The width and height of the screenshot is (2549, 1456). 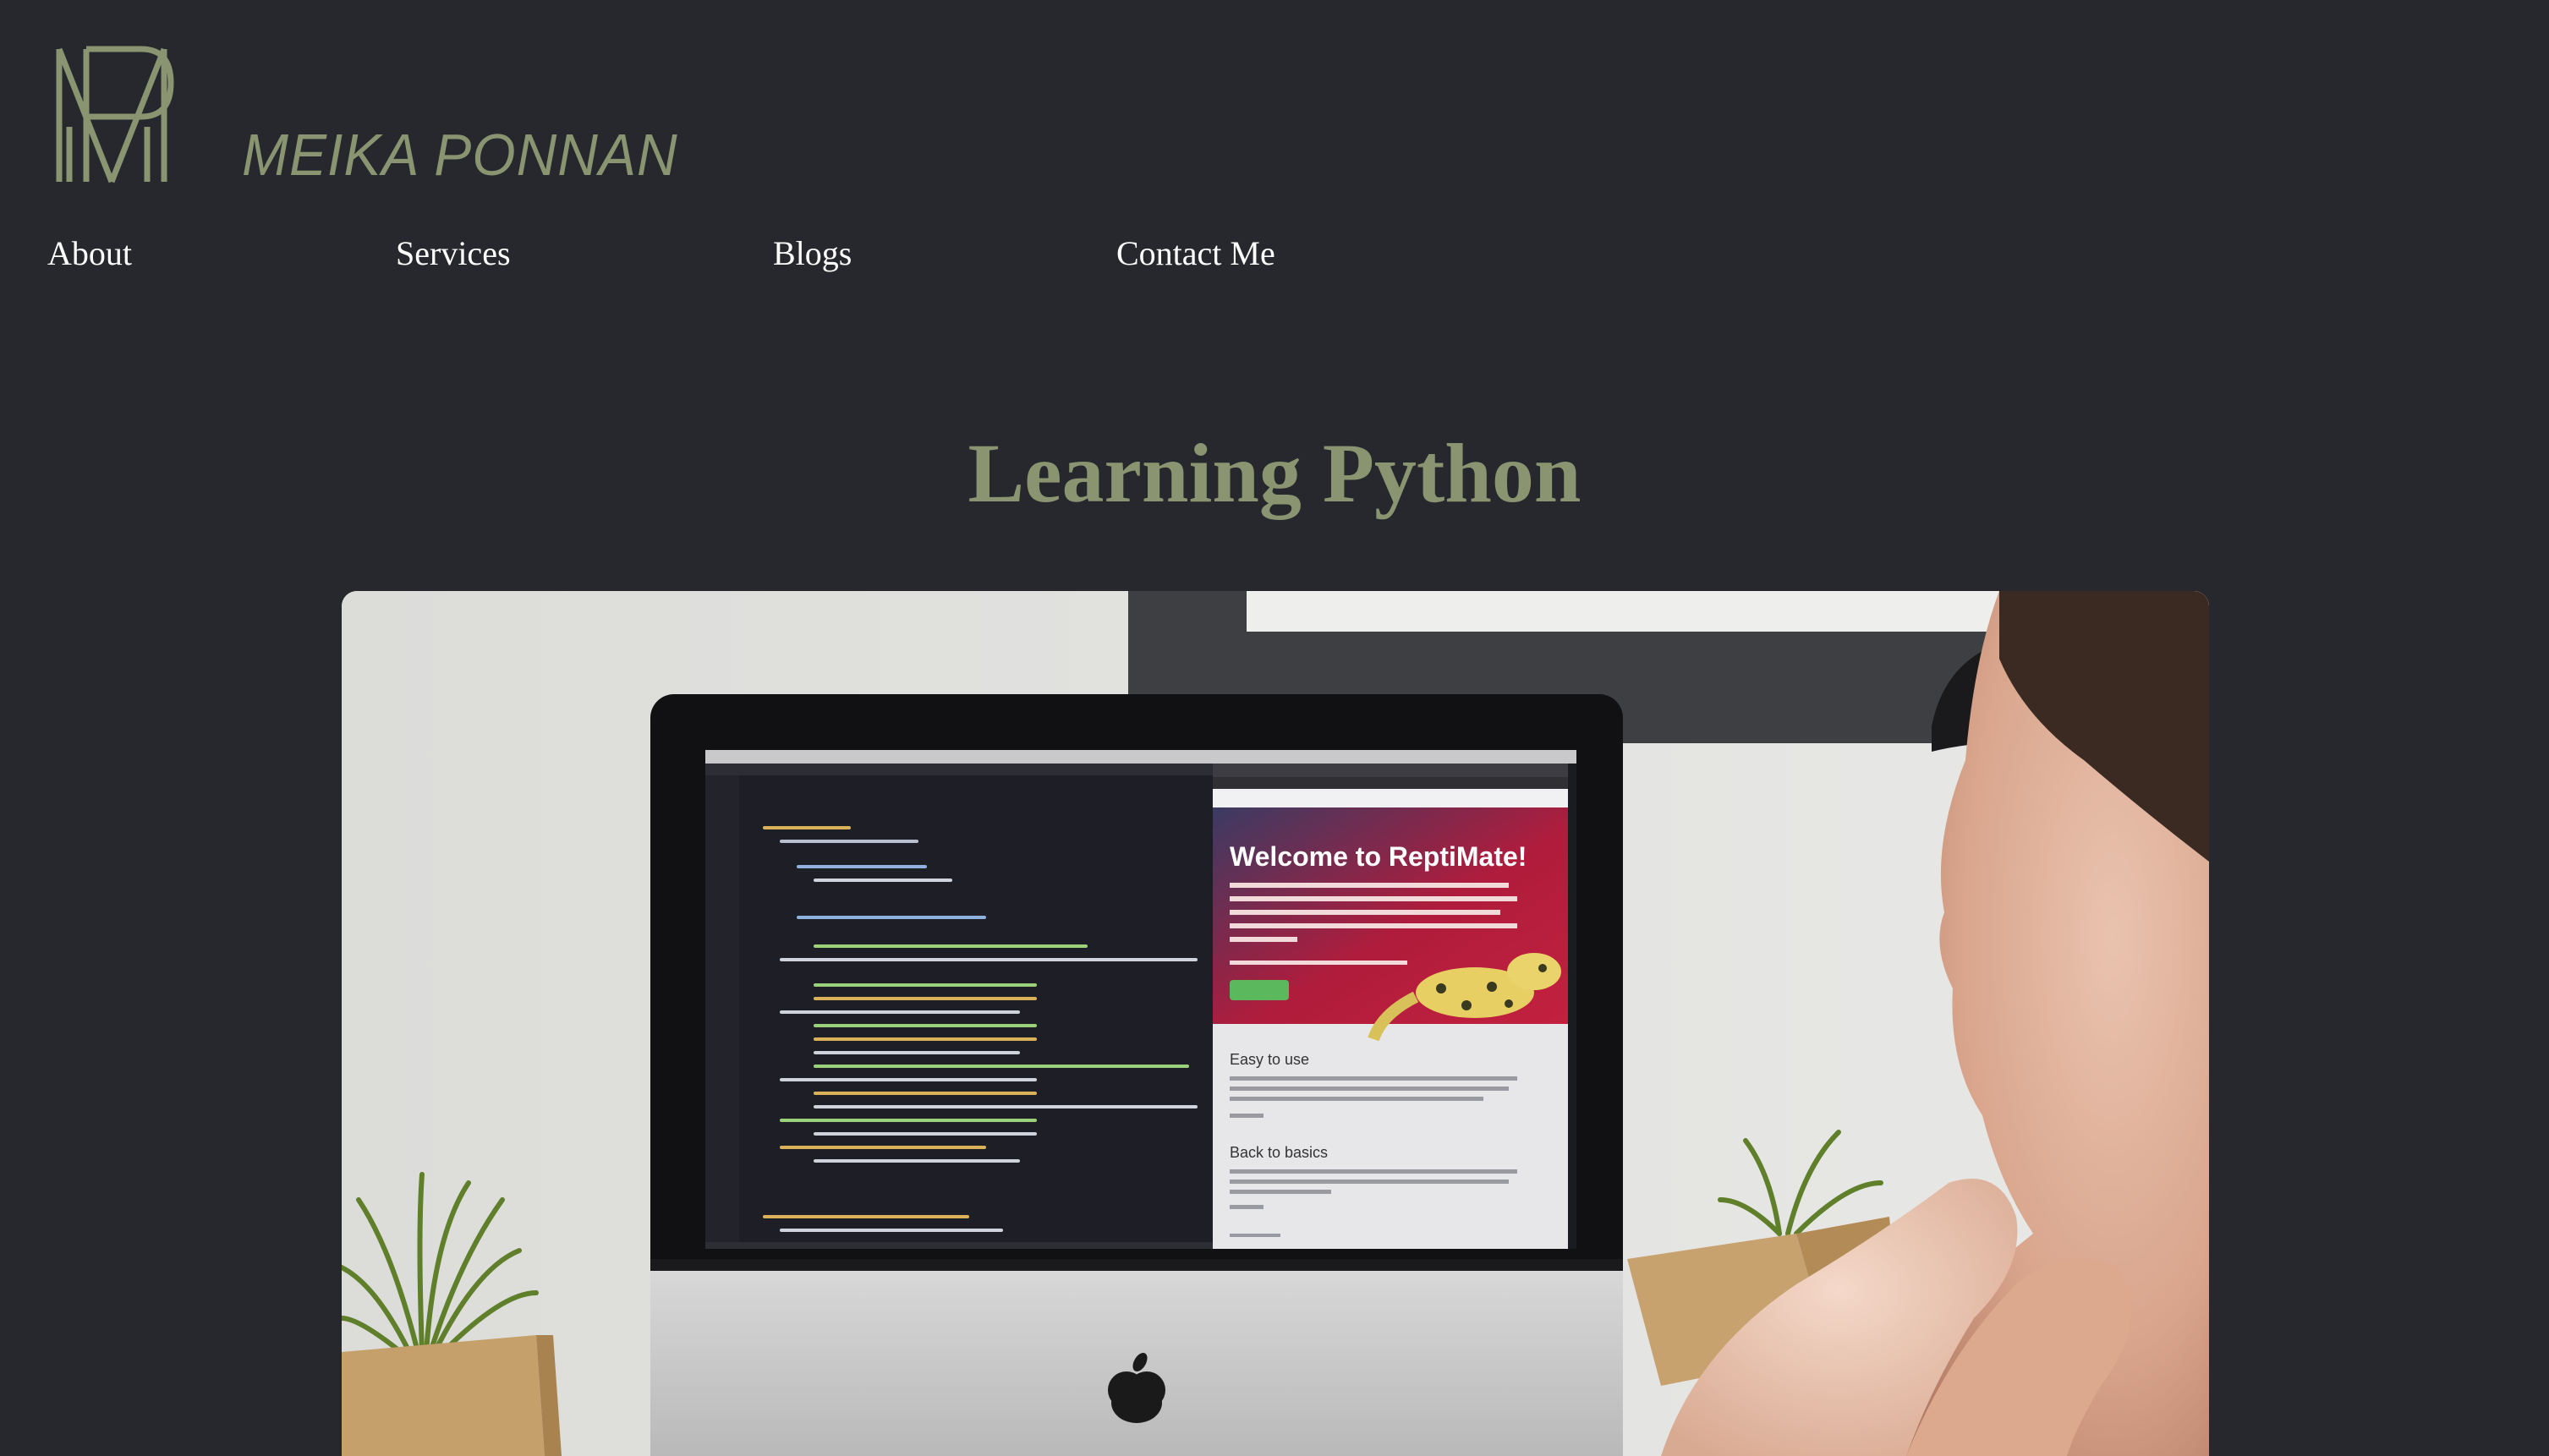 I want to click on brand-name: MEIKA PONNAN, so click(x=460, y=154).